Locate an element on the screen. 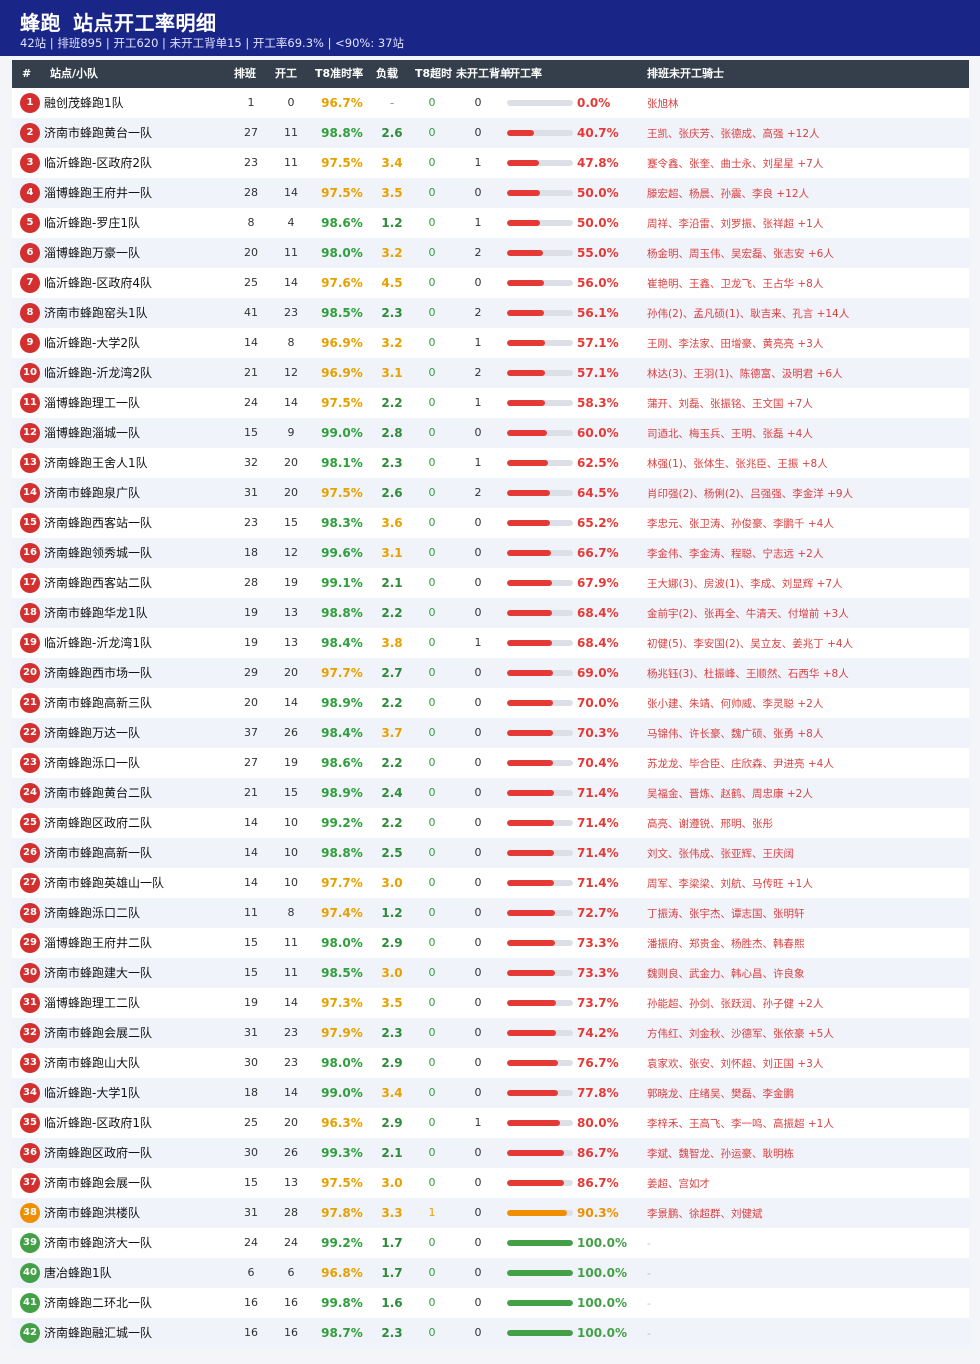 This screenshot has width=980, height=1364. col-t8-overtime: T8超时 is located at coordinates (433, 74).